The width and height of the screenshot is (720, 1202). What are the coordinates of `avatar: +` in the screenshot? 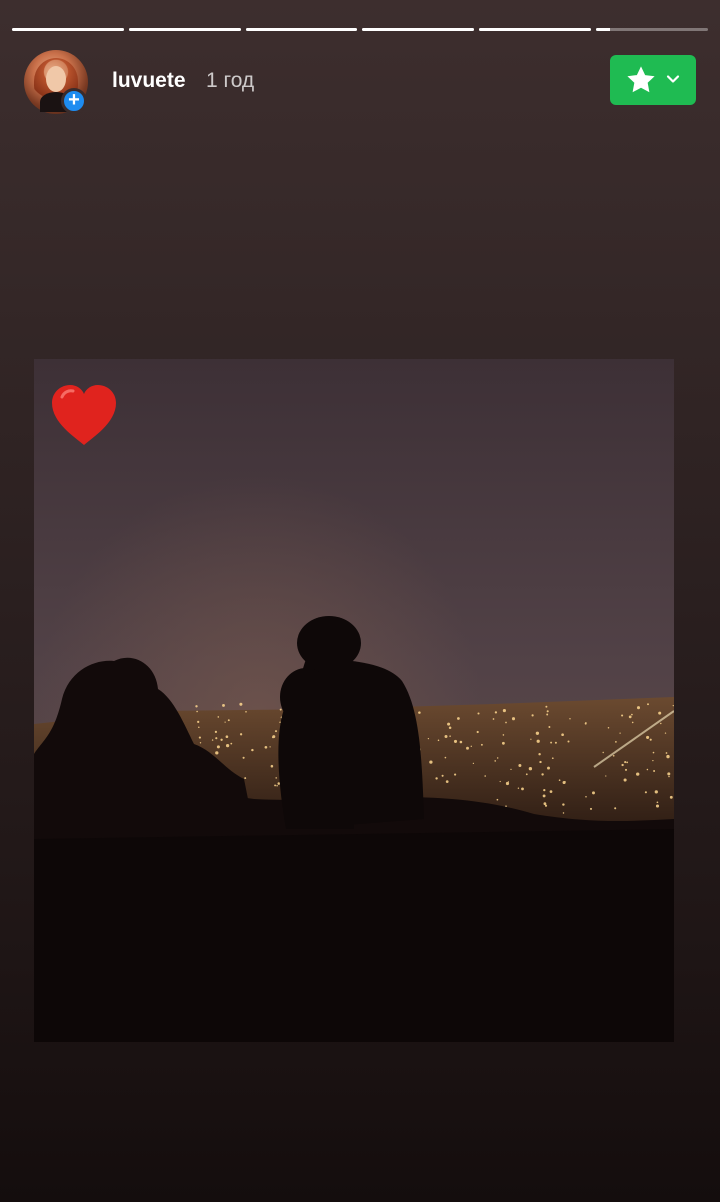 It's located at (56, 82).